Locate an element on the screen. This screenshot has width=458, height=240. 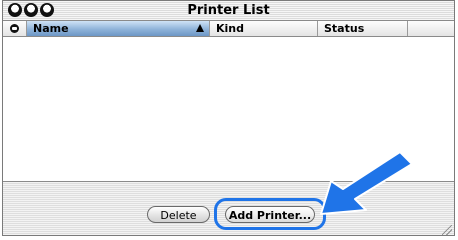
pointer-arrow-annotation is located at coordinates (366, 183).